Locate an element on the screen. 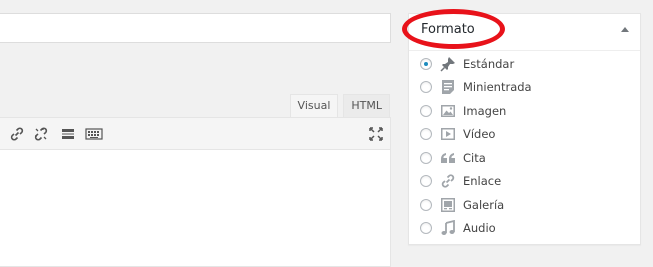  format-option-video: Vídeo is located at coordinates (476, 135).